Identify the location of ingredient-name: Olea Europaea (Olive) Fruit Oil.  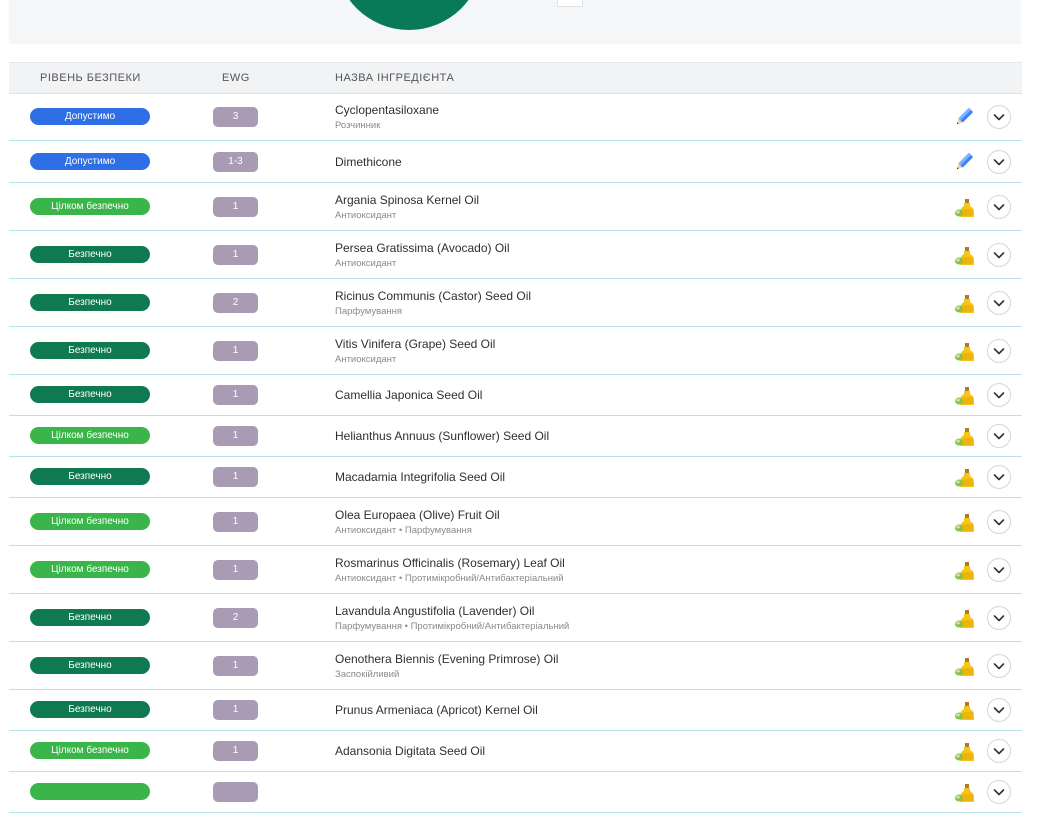
(417, 515).